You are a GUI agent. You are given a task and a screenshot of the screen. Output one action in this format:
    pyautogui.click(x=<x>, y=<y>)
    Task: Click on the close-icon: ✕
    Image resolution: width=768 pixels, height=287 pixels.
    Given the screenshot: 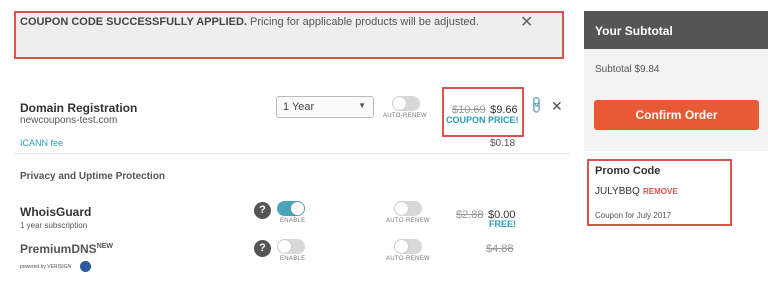 What is the action you would take?
    pyautogui.click(x=526, y=22)
    